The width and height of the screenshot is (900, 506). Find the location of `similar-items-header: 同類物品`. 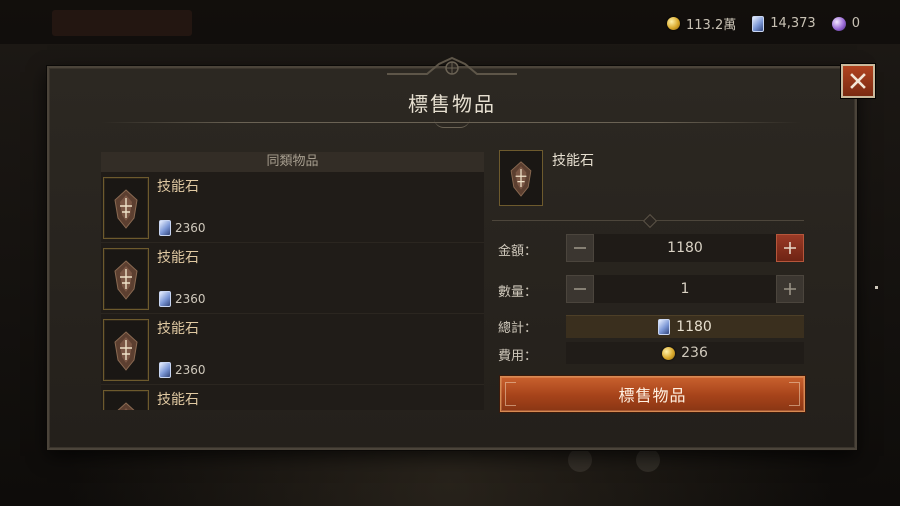

similar-items-header: 同類物品 is located at coordinates (292, 162).